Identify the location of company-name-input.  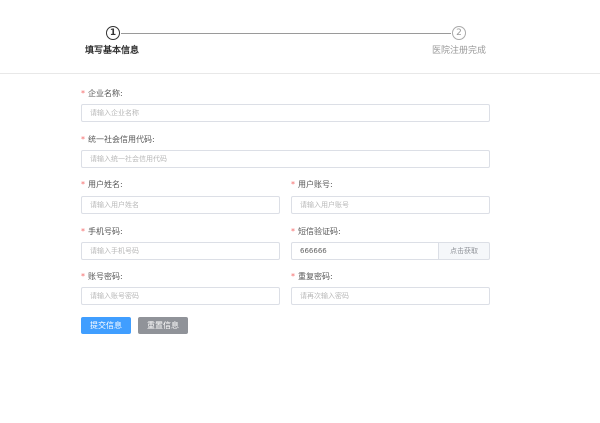
(285, 113).